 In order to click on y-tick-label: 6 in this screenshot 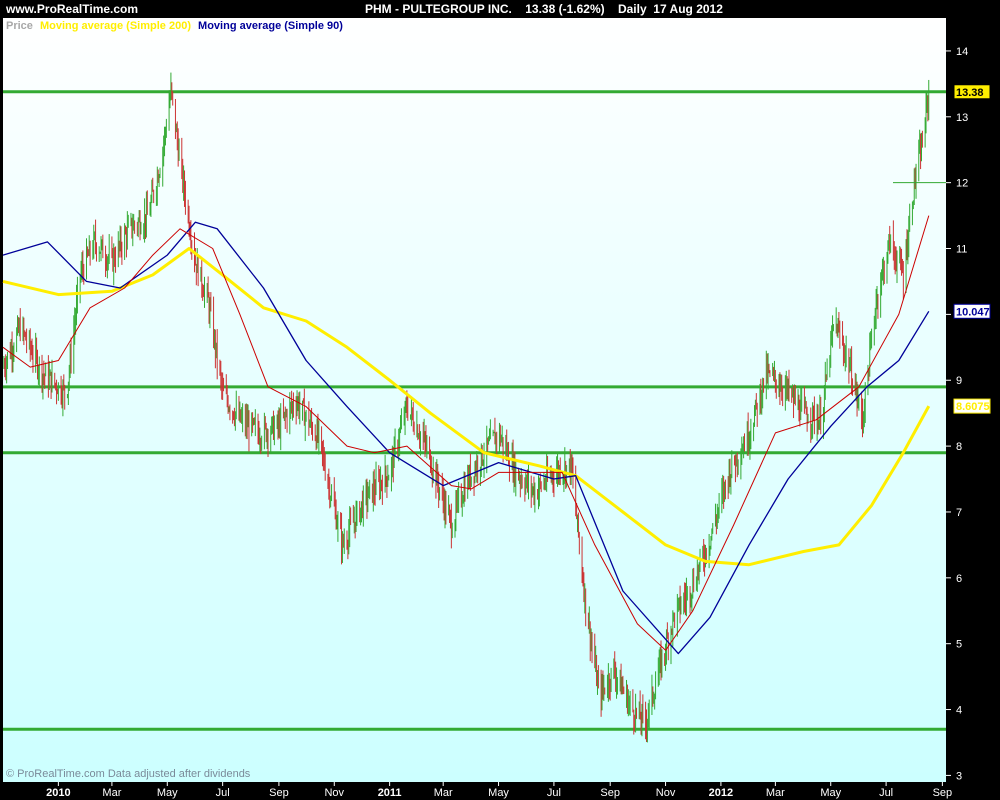, I will do `click(959, 579)`.